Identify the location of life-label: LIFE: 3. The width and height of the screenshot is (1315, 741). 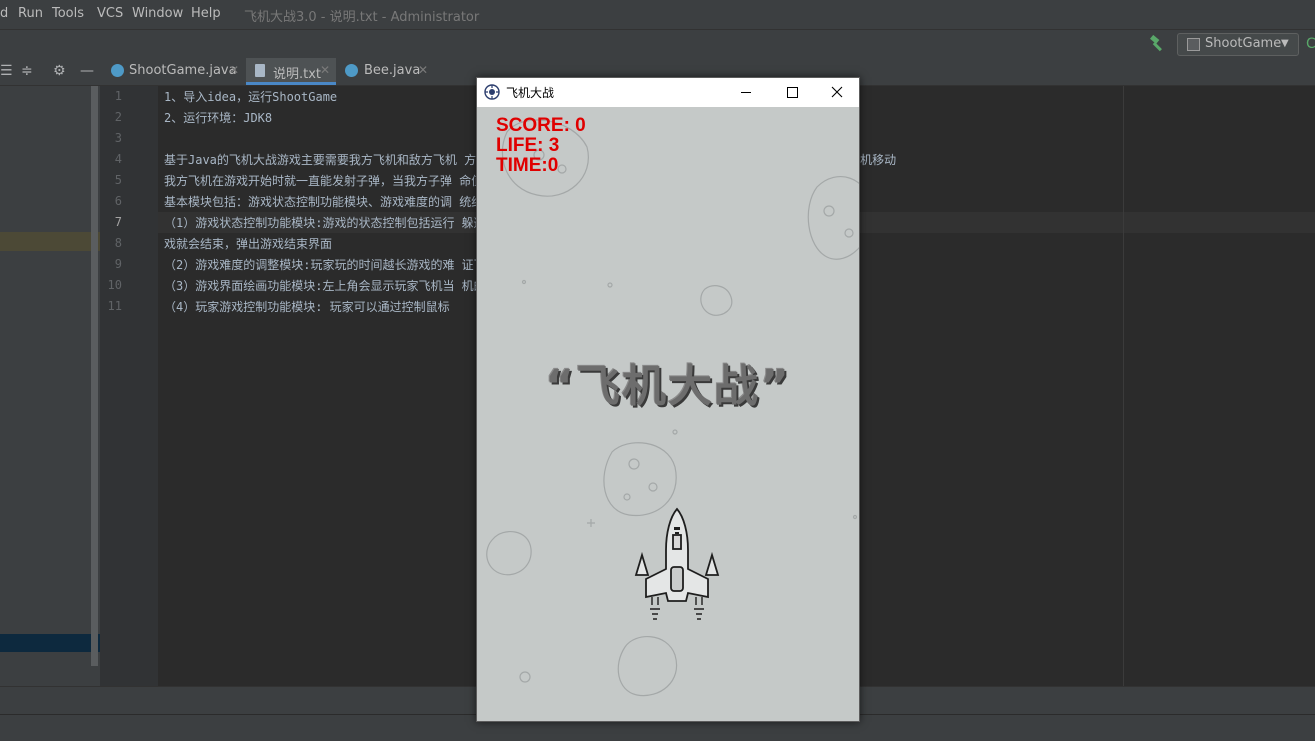
(528, 145).